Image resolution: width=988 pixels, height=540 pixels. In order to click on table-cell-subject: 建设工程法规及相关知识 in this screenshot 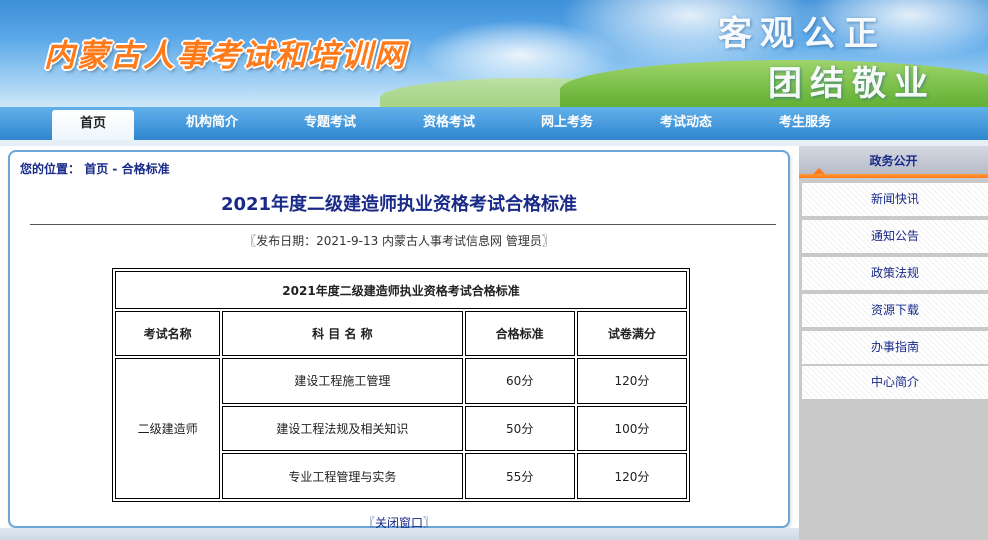, I will do `click(342, 428)`.